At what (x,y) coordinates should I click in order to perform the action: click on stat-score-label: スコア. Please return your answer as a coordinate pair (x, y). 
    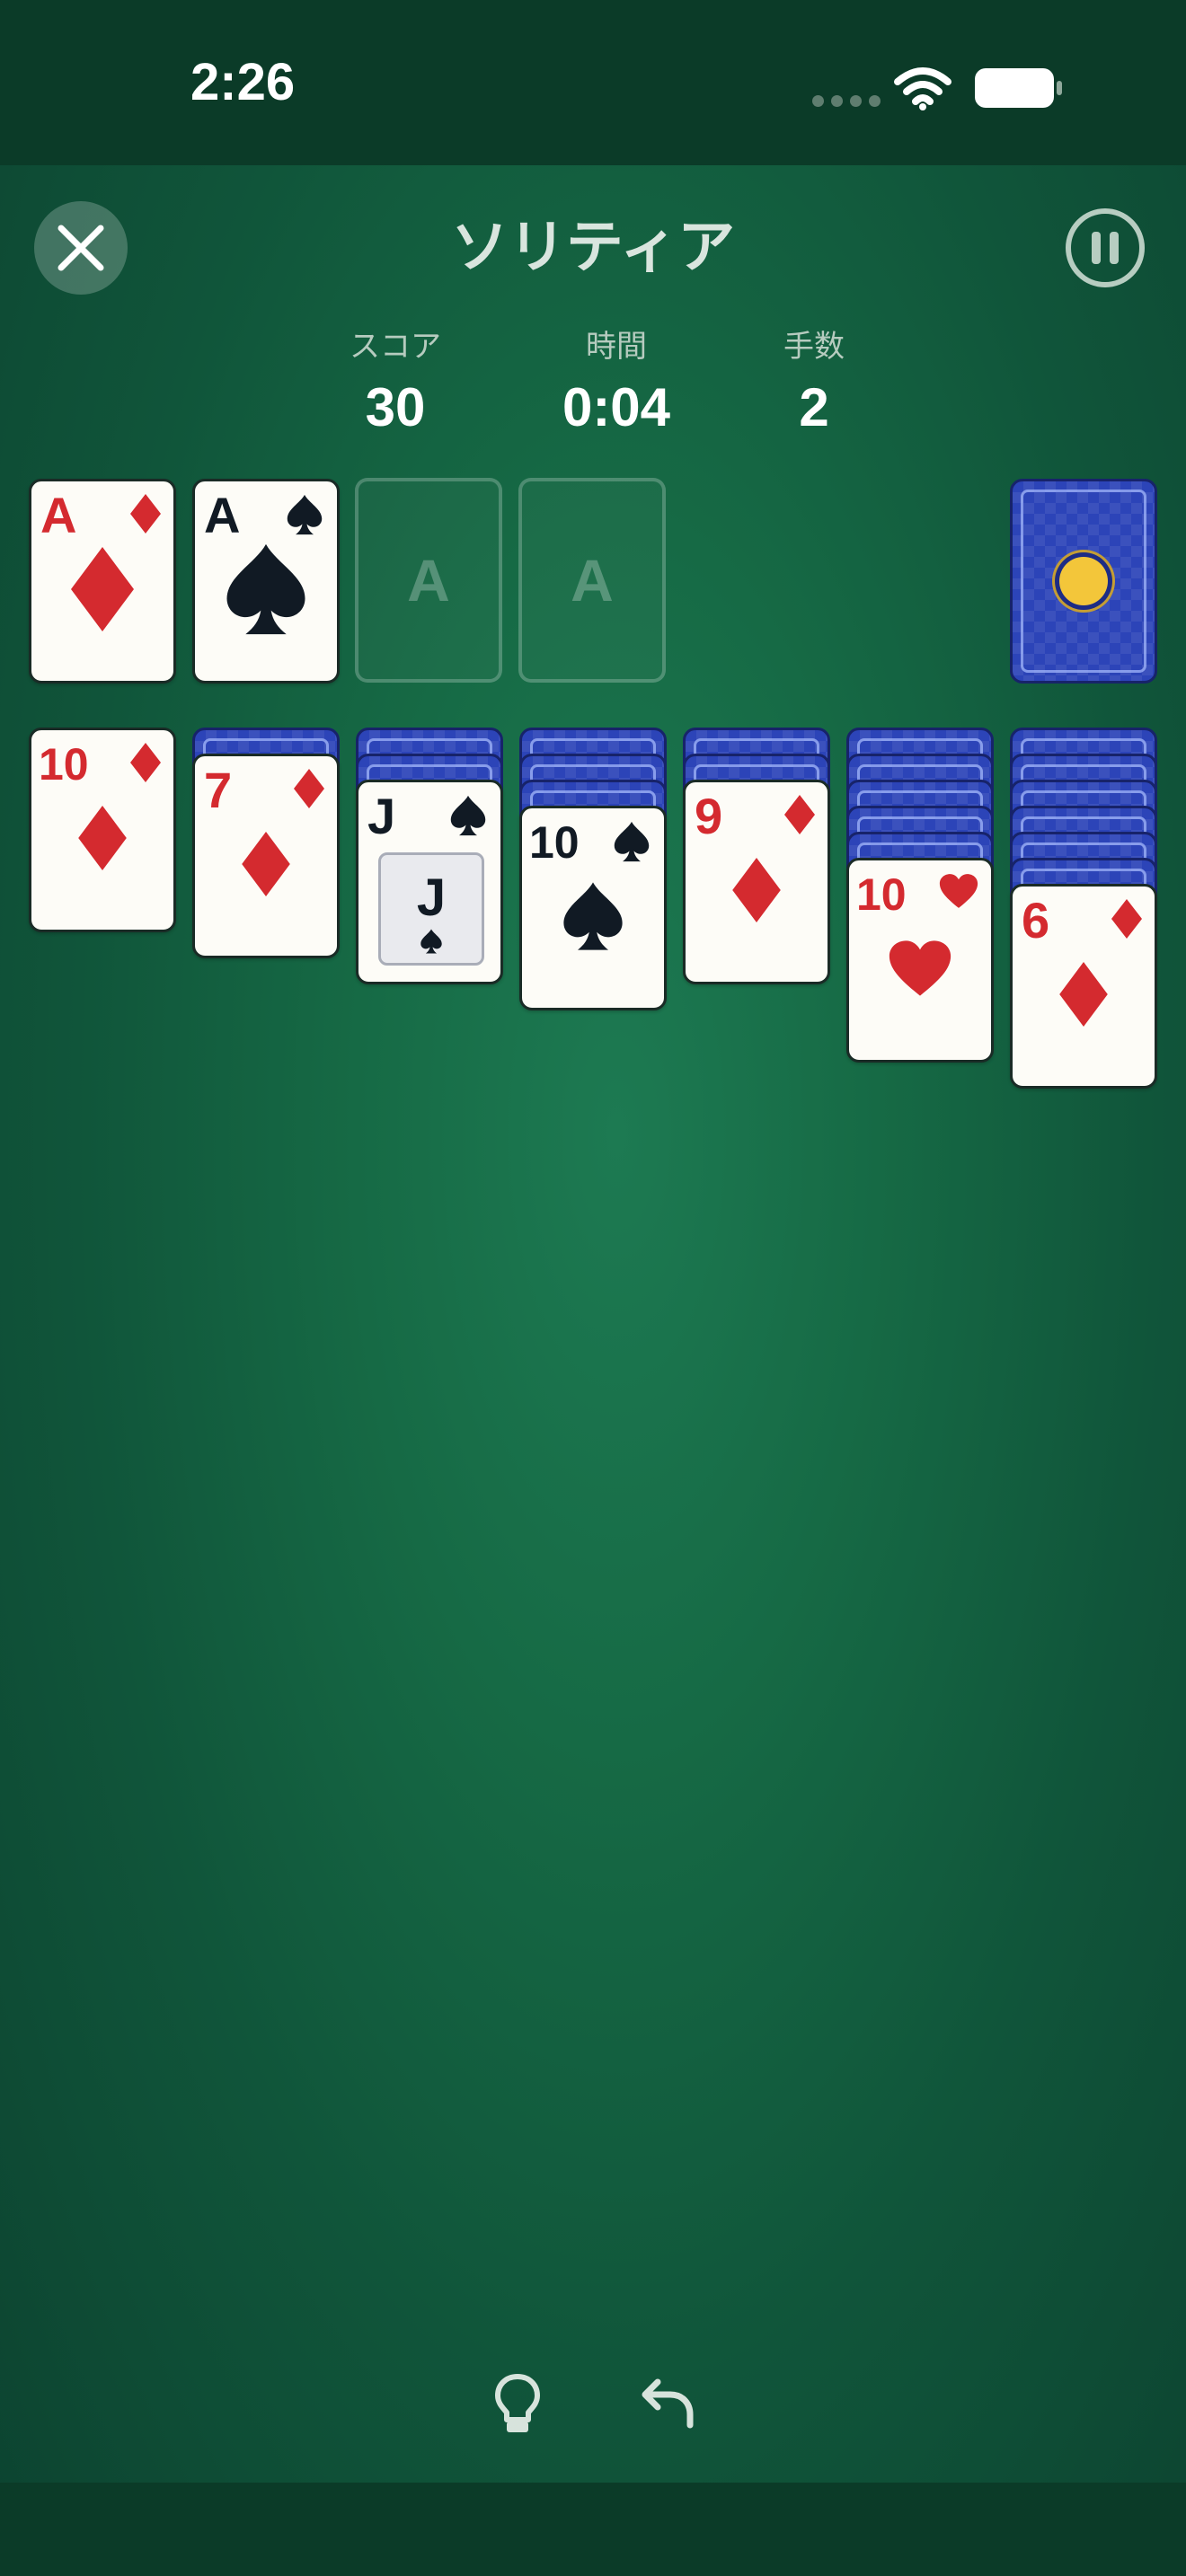
    Looking at the image, I should click on (395, 347).